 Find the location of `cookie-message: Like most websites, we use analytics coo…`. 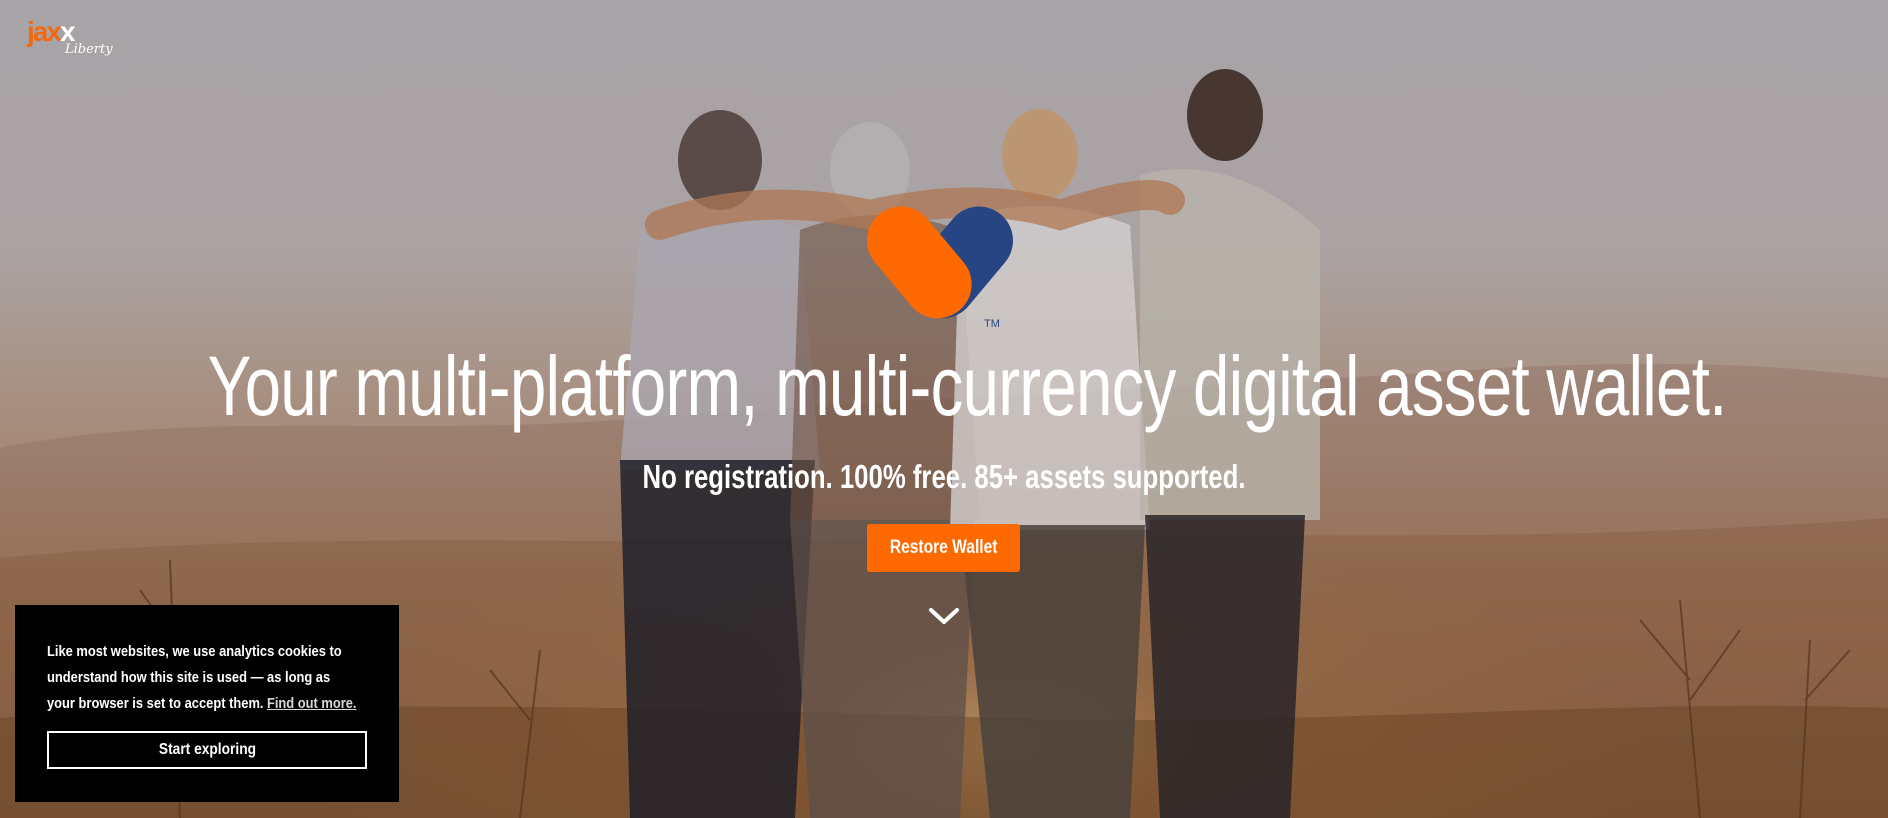

cookie-message: Like most websites, we use analytics coo… is located at coordinates (202, 678).